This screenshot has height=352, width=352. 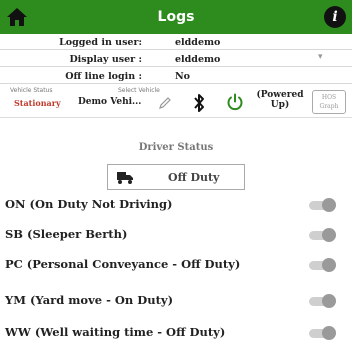 What do you see at coordinates (329, 102) in the screenshot?
I see `hos-graph-button: HOS Graph` at bounding box center [329, 102].